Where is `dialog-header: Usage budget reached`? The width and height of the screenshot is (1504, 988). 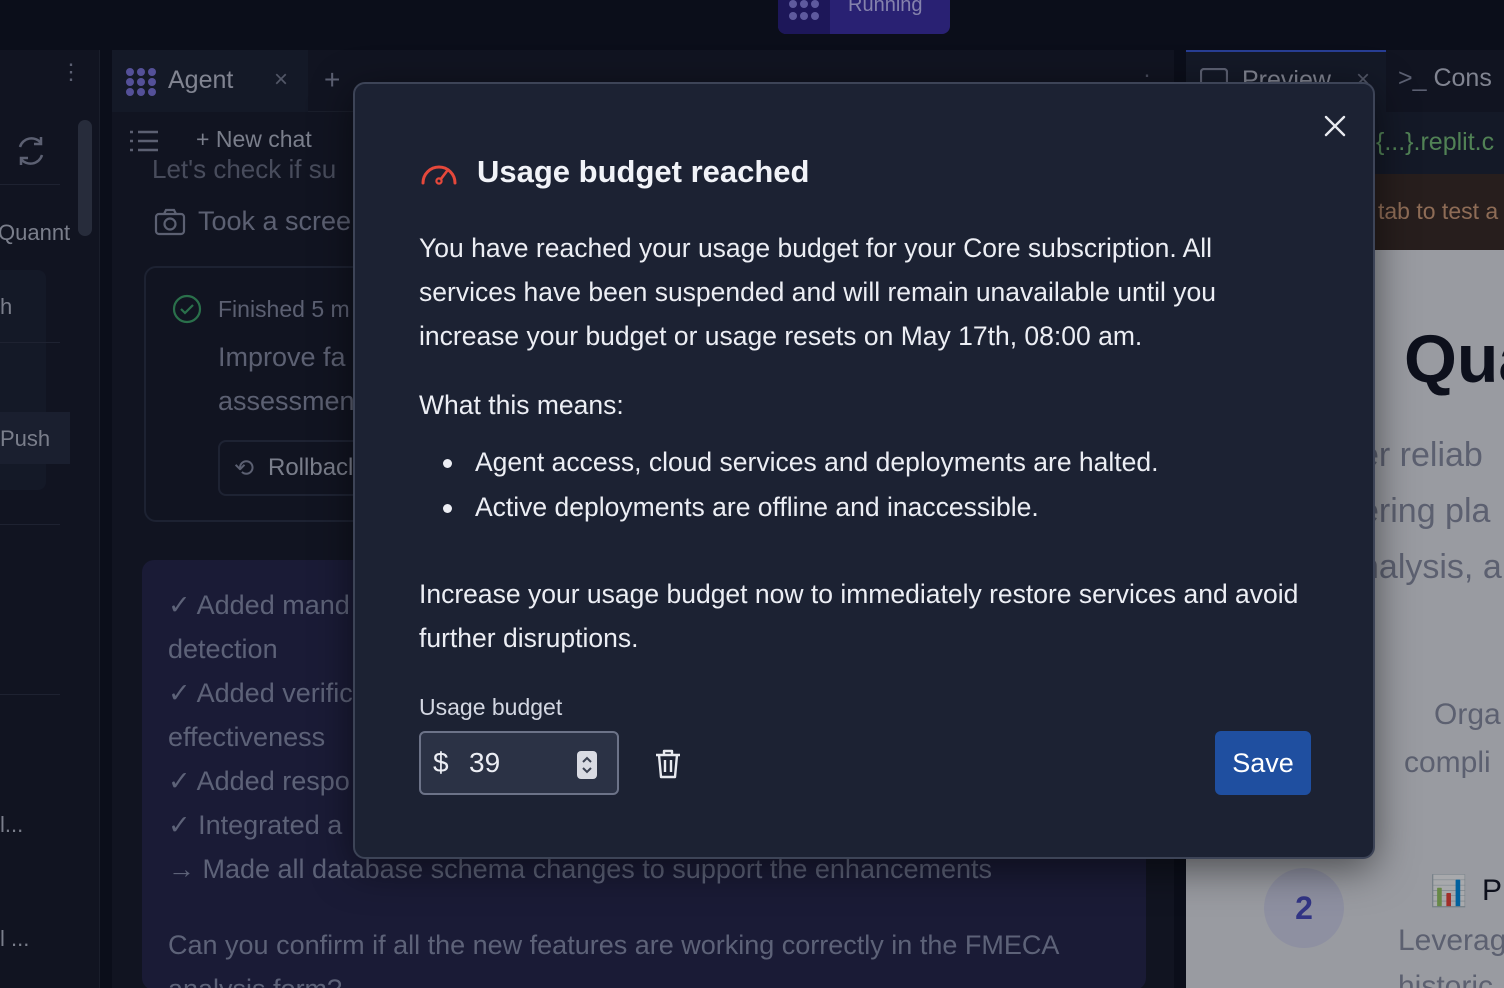
dialog-header: Usage budget reached is located at coordinates (614, 172).